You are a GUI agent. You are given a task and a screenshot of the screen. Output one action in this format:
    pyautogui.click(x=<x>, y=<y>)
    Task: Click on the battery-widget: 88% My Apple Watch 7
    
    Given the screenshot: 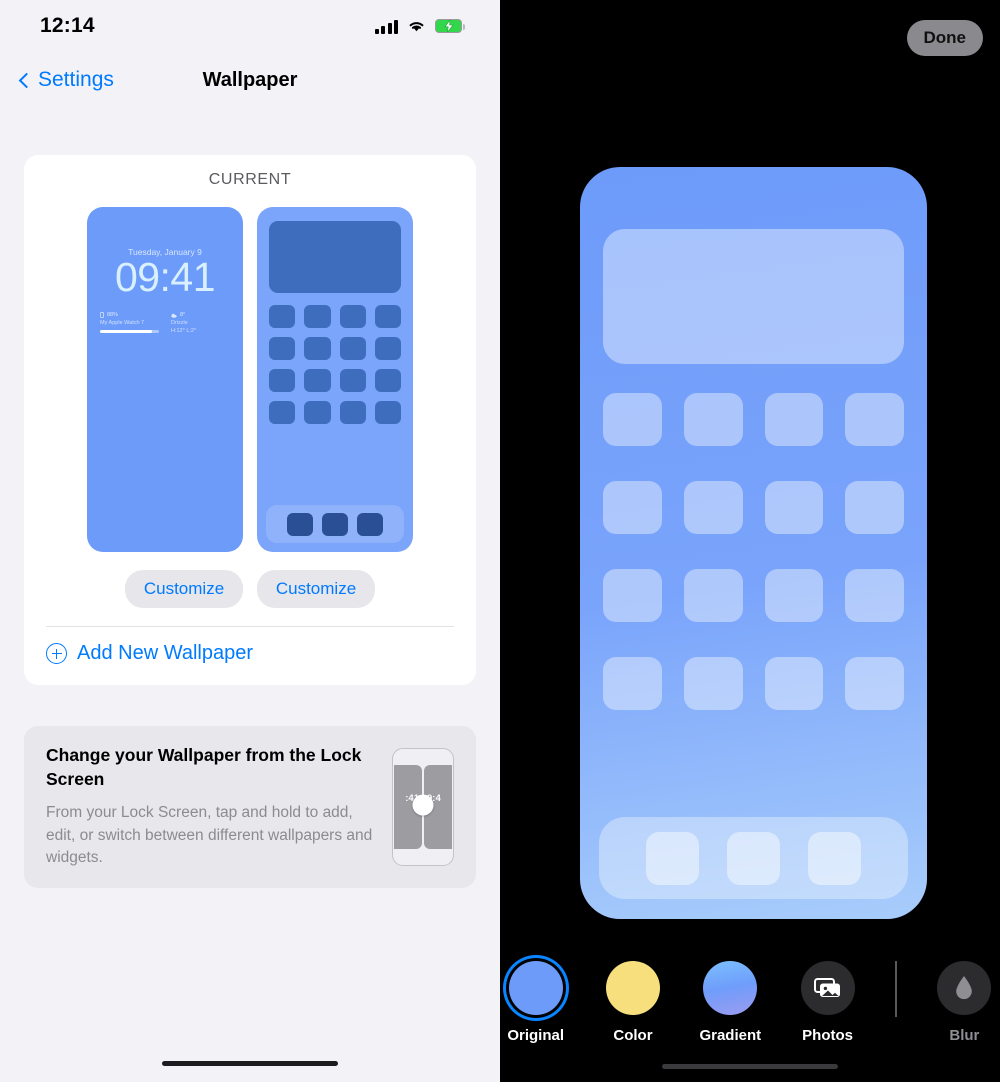 What is the action you would take?
    pyautogui.click(x=129, y=323)
    